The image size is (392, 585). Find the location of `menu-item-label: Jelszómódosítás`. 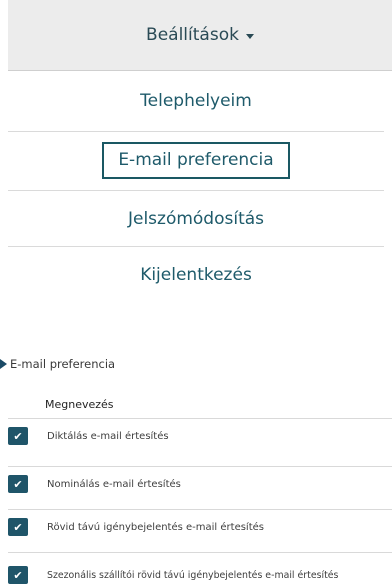

menu-item-label: Jelszómódosítás is located at coordinates (196, 218).